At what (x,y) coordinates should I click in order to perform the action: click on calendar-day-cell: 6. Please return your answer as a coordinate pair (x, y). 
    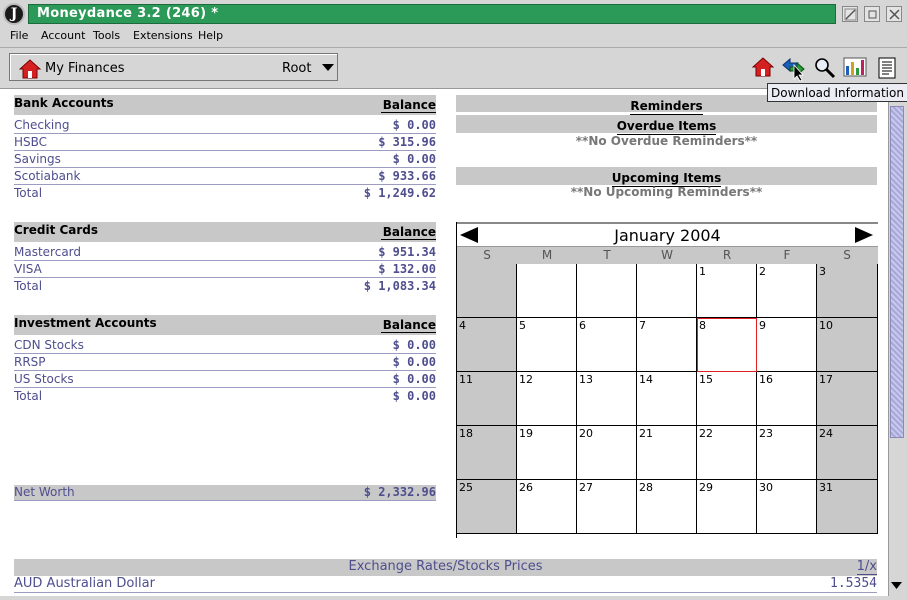
    Looking at the image, I should click on (607, 345).